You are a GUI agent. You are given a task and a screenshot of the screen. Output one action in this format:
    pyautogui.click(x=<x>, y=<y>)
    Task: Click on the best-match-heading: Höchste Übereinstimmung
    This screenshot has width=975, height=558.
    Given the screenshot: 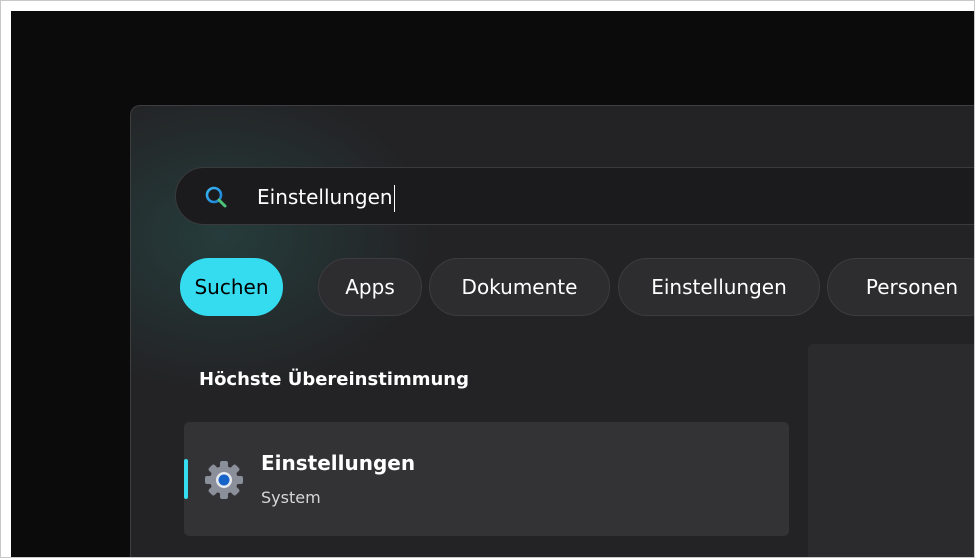 What is the action you would take?
    pyautogui.click(x=334, y=379)
    